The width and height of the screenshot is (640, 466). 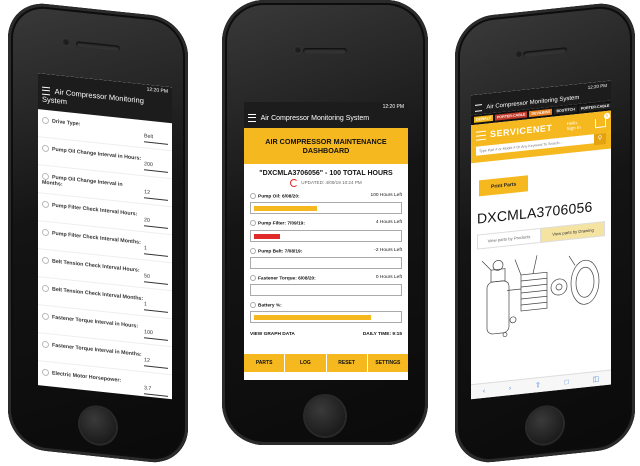 I want to click on meter: Pump Belt: 7/08/19: -2 Hours Left, so click(x=326, y=258).